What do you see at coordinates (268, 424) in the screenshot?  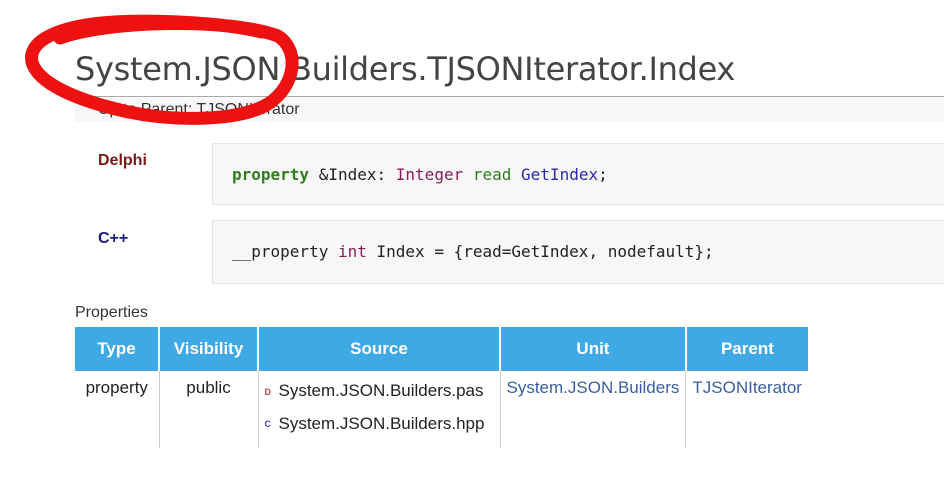 I see `cpp-file-icon: C` at bounding box center [268, 424].